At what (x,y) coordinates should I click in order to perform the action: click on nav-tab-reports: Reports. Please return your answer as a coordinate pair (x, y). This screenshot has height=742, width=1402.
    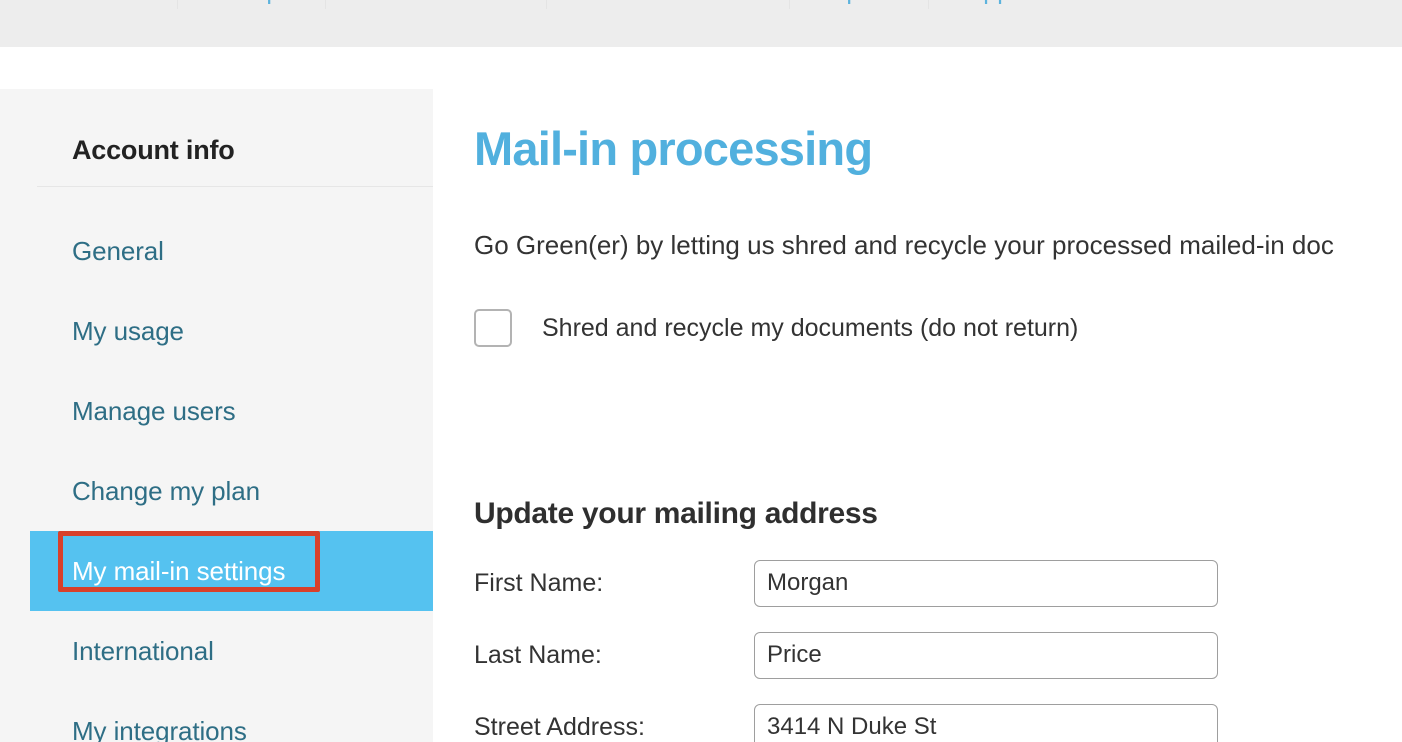
    Looking at the image, I should click on (858, 7).